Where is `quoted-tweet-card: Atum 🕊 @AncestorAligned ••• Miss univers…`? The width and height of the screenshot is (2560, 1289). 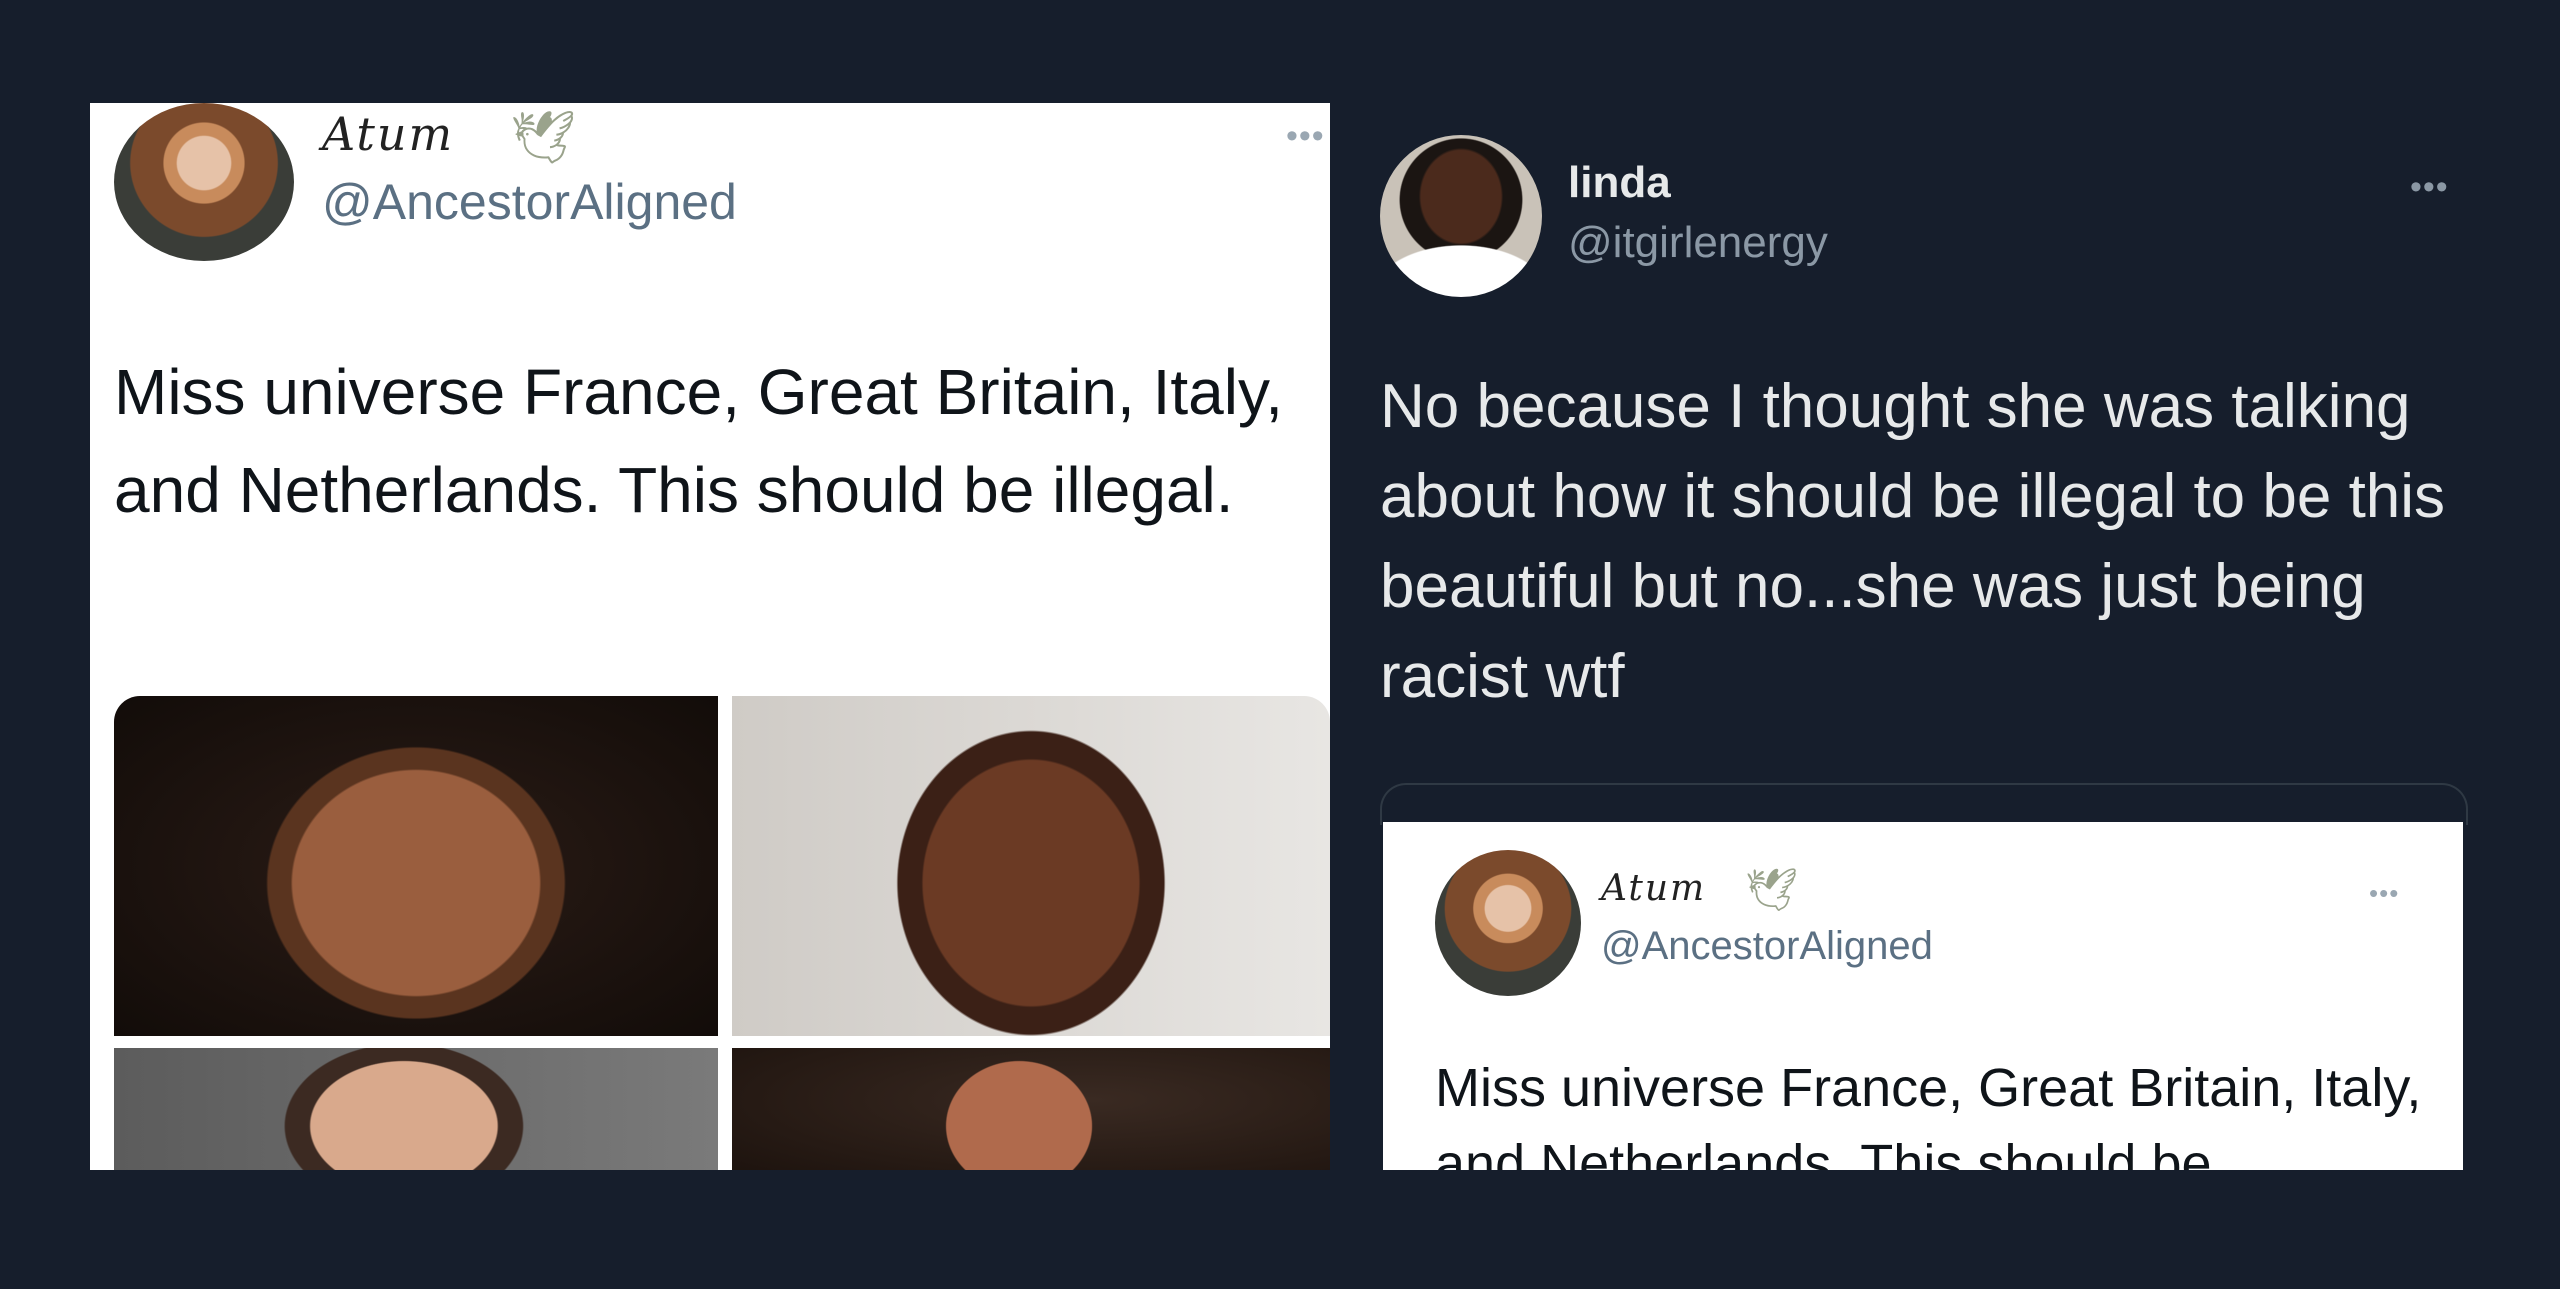
quoted-tweet-card: Atum 🕊 @AncestorAligned ••• Miss univers… is located at coordinates (1923, 996).